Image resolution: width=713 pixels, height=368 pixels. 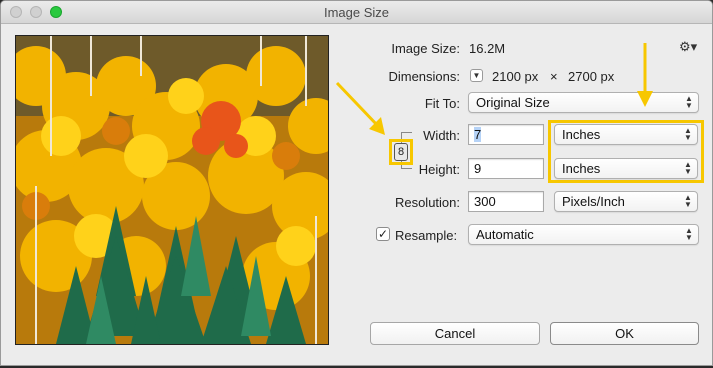 What do you see at coordinates (441, 135) in the screenshot?
I see `width-label: Width:` at bounding box center [441, 135].